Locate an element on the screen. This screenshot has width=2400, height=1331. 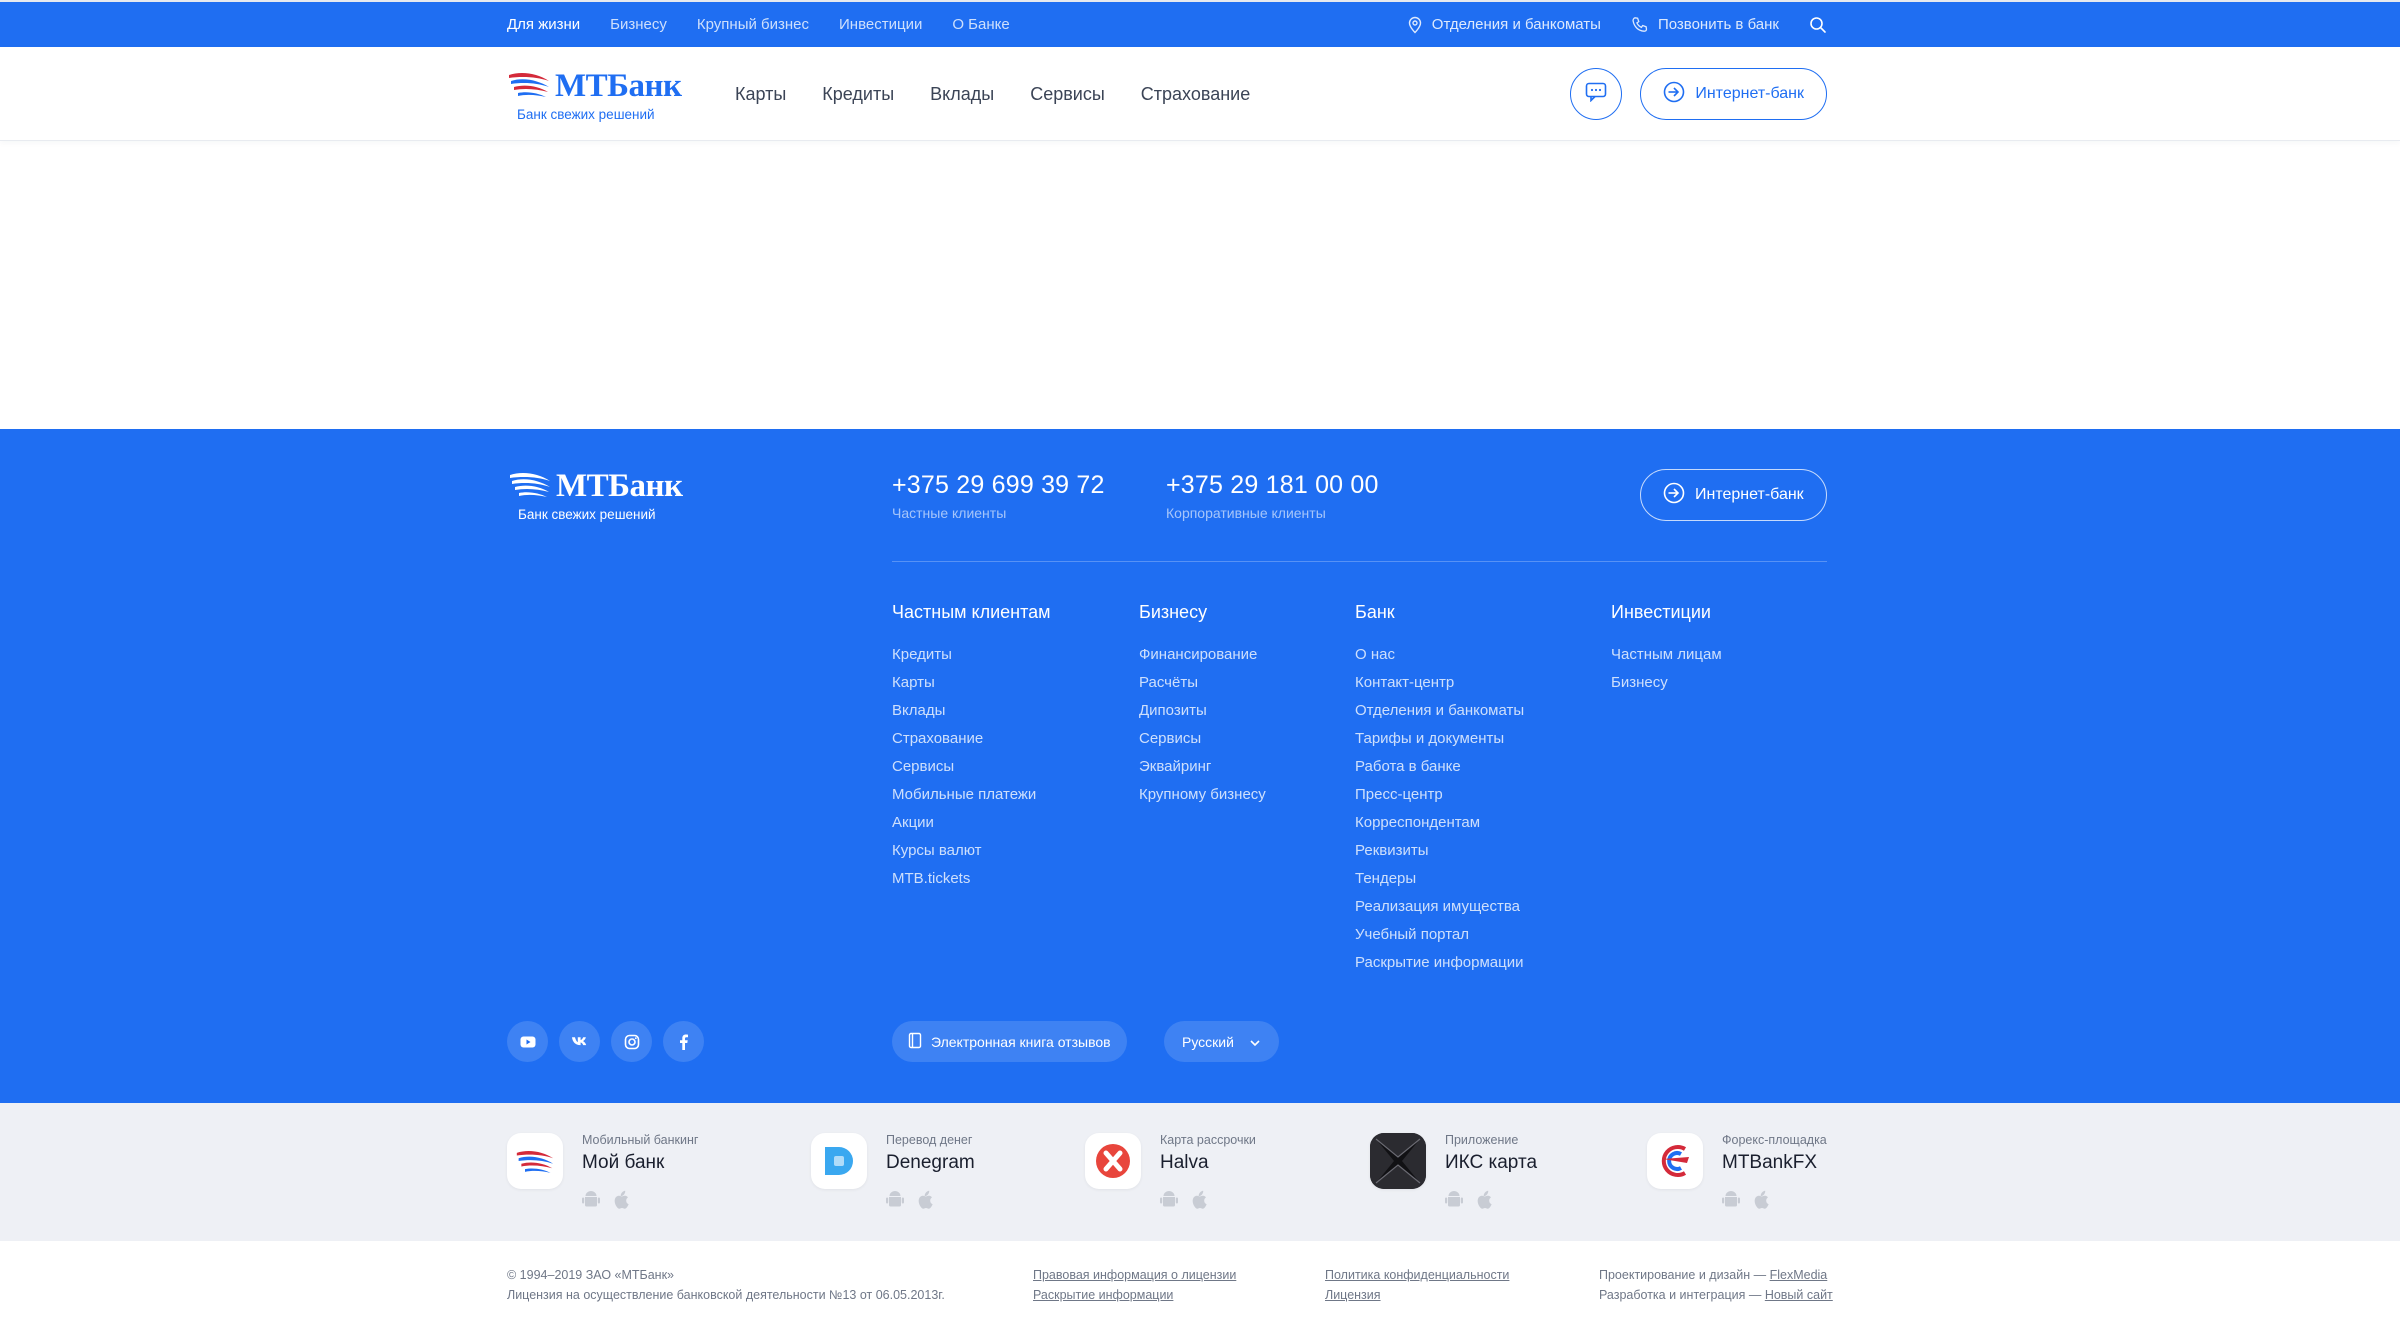
footer-col-investments: Инвестиции Частным лицам Бизнесу is located at coordinates (1666, 649).